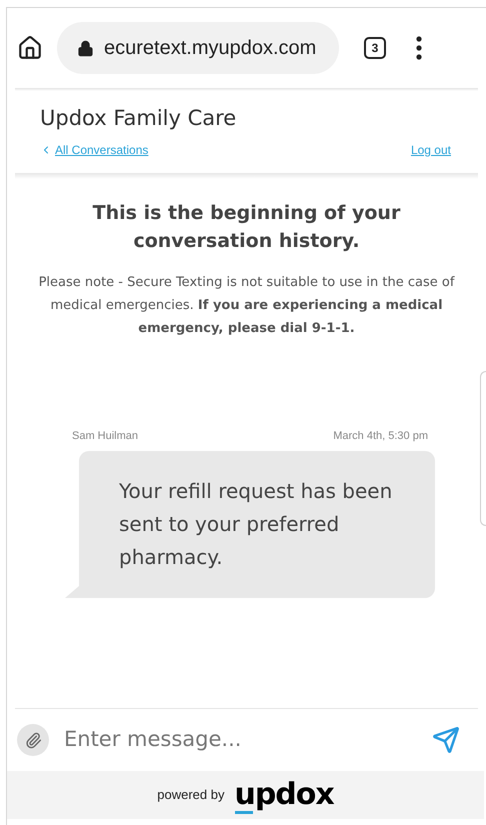  I want to click on attach-button, so click(33, 740).